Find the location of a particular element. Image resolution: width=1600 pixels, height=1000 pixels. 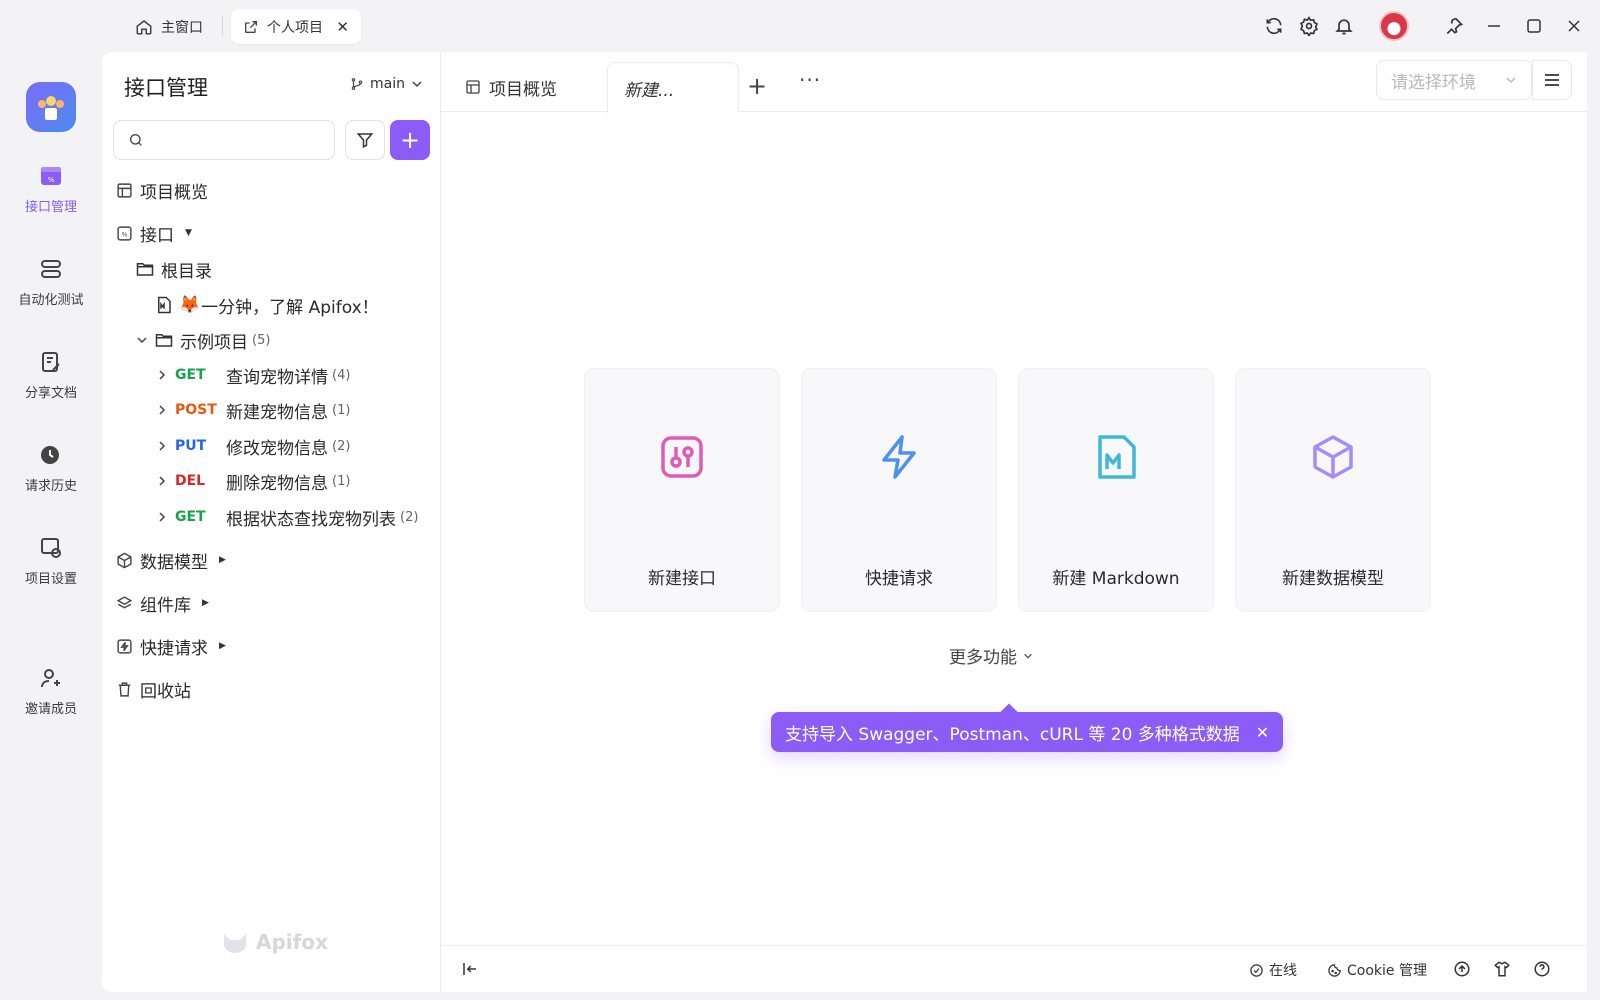

settings-doc-icon is located at coordinates (51, 548).